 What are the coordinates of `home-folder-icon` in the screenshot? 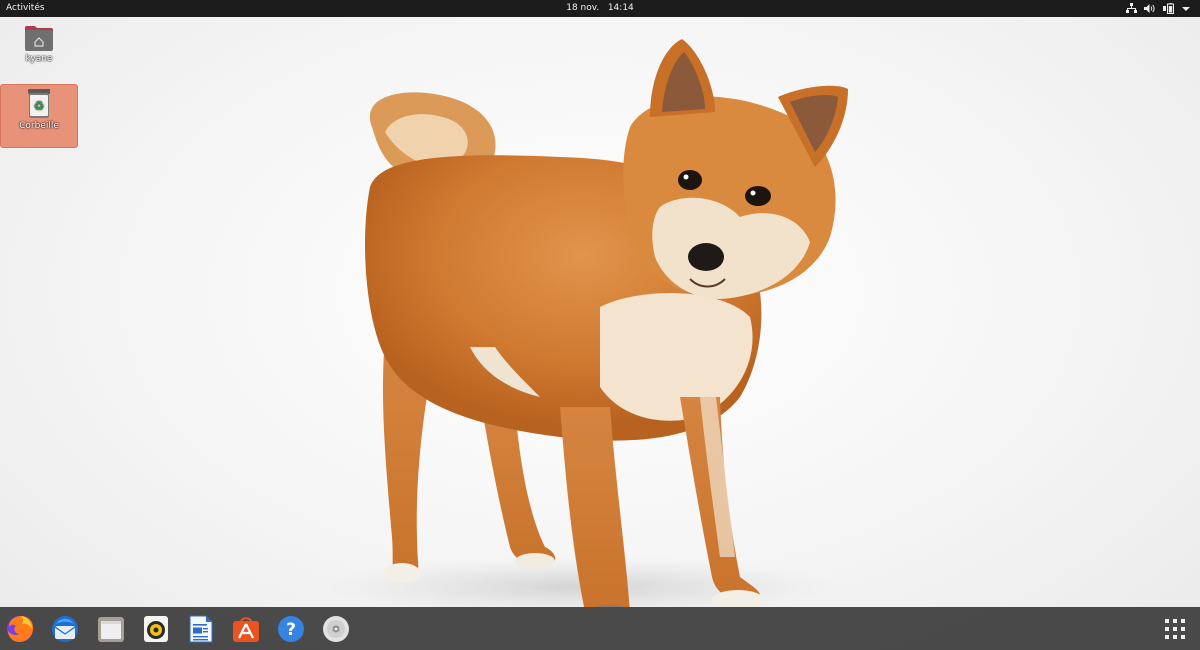 It's located at (39, 38).